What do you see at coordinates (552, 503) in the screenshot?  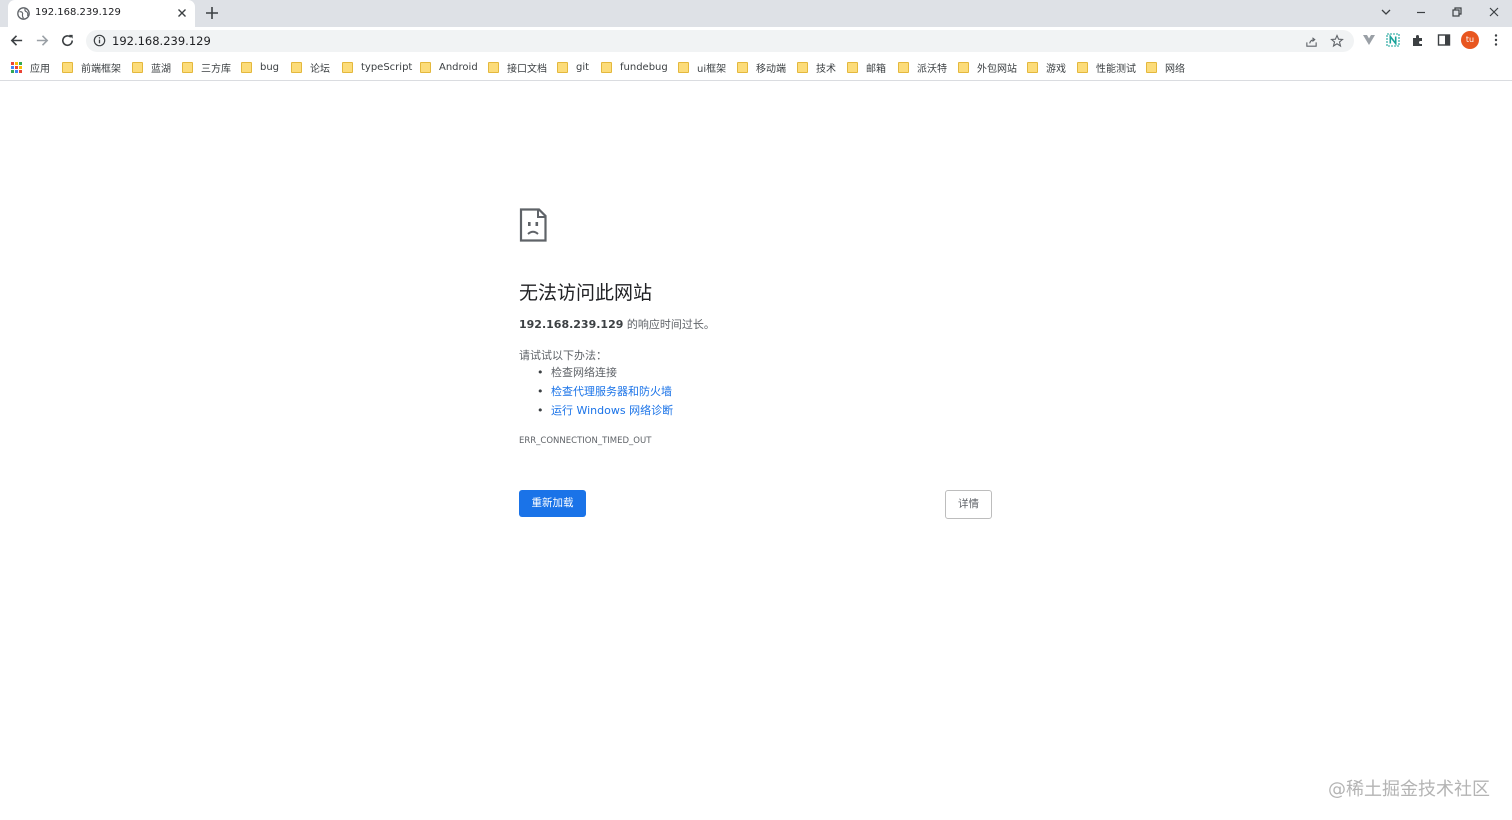 I see `reload-button: 重新加载` at bounding box center [552, 503].